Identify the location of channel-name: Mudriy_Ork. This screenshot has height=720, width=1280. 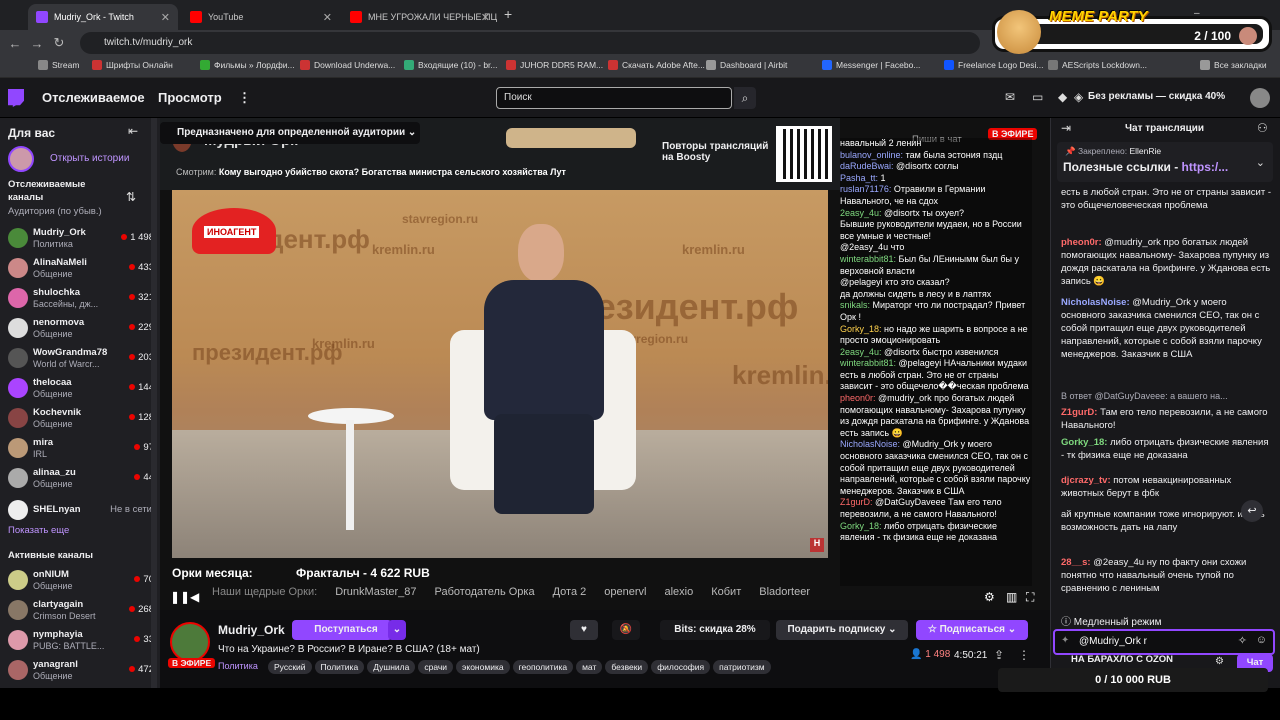
(251, 630).